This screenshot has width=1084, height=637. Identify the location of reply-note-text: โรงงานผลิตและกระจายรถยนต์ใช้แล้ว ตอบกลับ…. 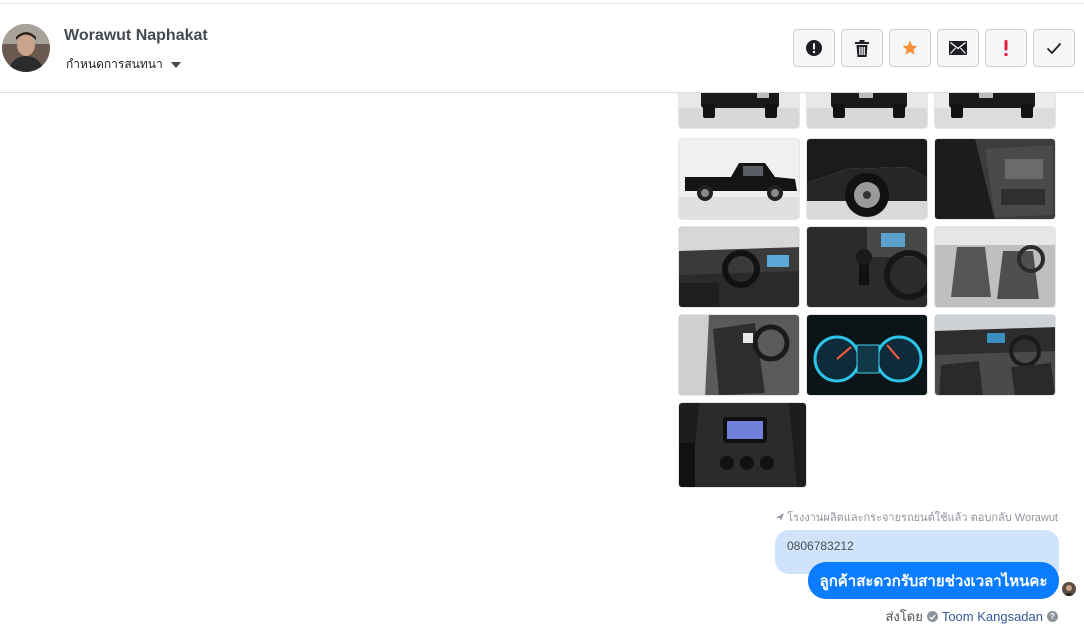
(922, 518).